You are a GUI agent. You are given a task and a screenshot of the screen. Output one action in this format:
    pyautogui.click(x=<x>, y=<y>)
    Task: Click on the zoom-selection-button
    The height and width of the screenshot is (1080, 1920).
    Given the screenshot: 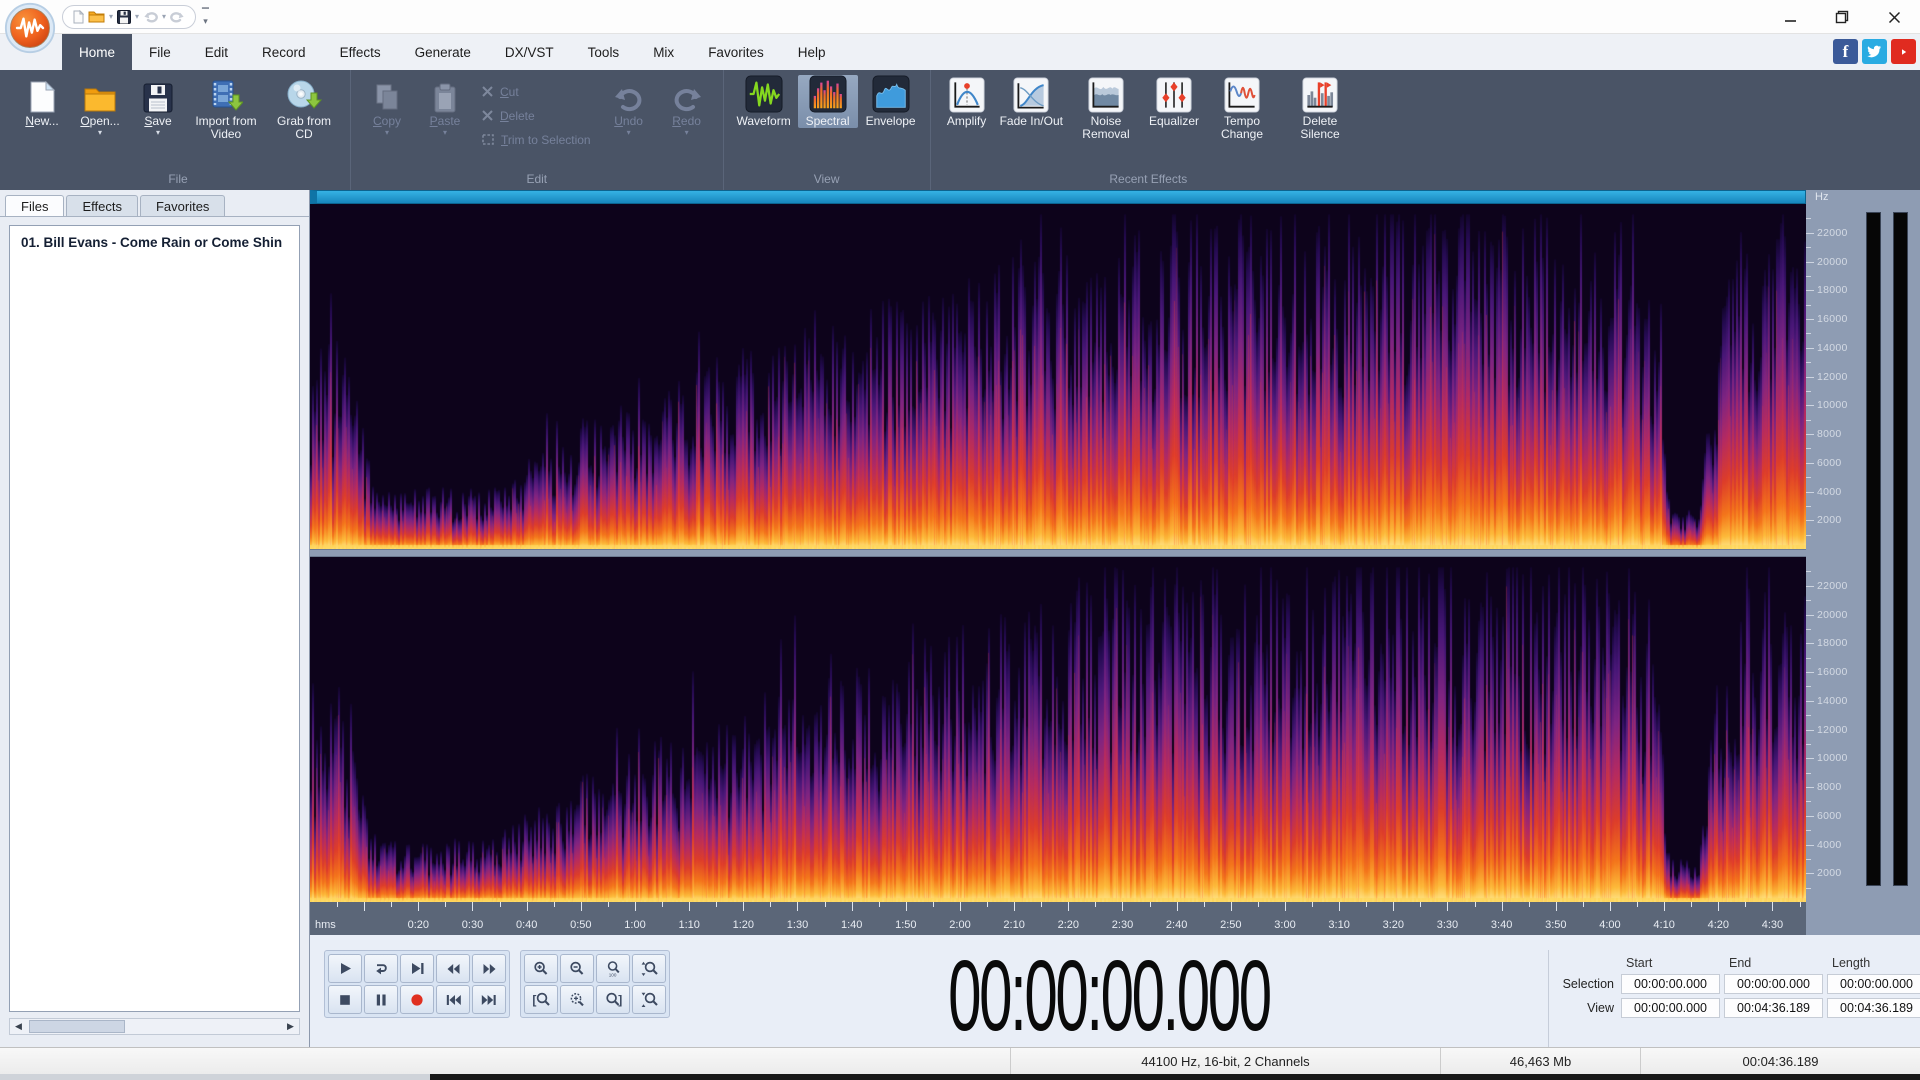 What is the action you would take?
    pyautogui.click(x=577, y=999)
    